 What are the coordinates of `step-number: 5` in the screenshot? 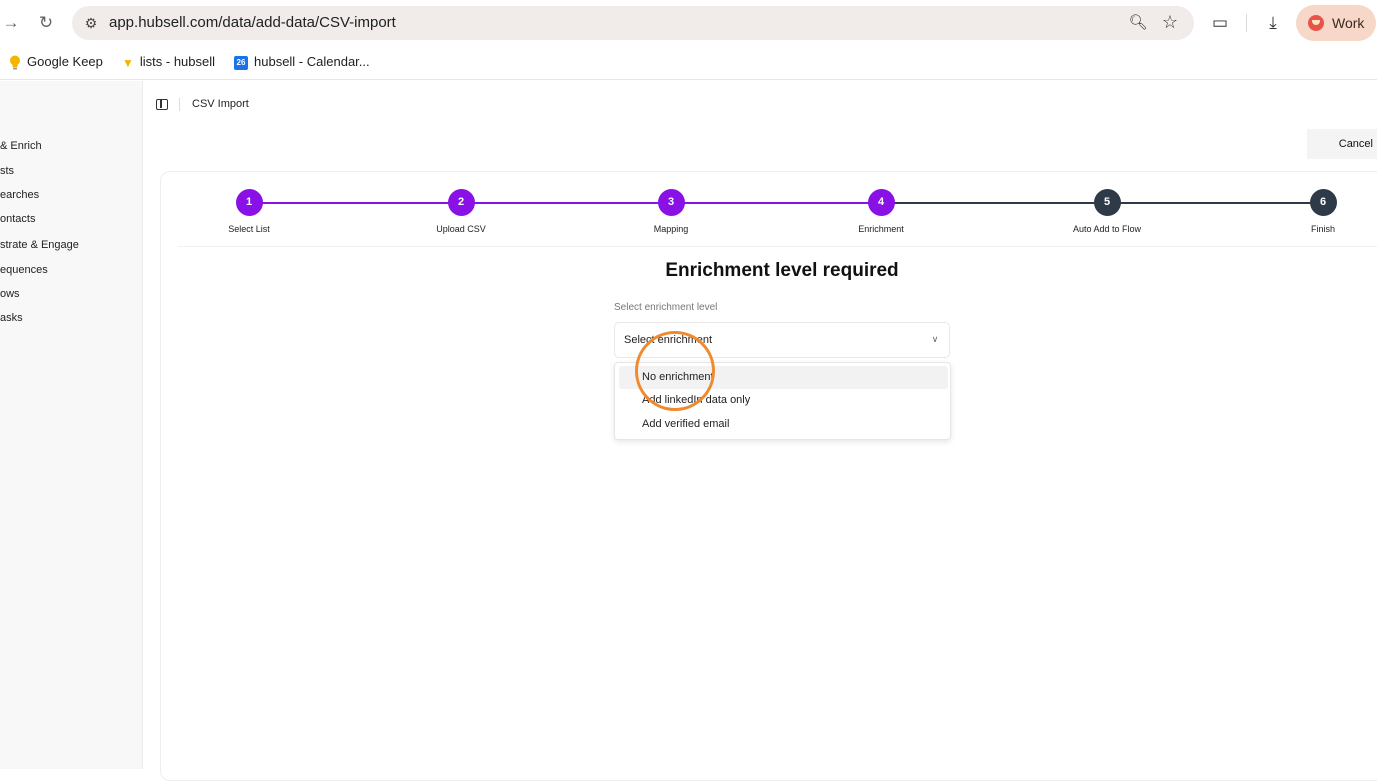 It's located at (1107, 202).